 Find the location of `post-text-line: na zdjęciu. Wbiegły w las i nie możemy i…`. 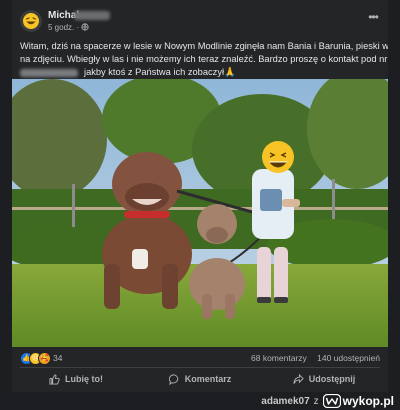

post-text-line: na zdjęciu. Wbiegły w las i nie możemy i… is located at coordinates (204, 59).